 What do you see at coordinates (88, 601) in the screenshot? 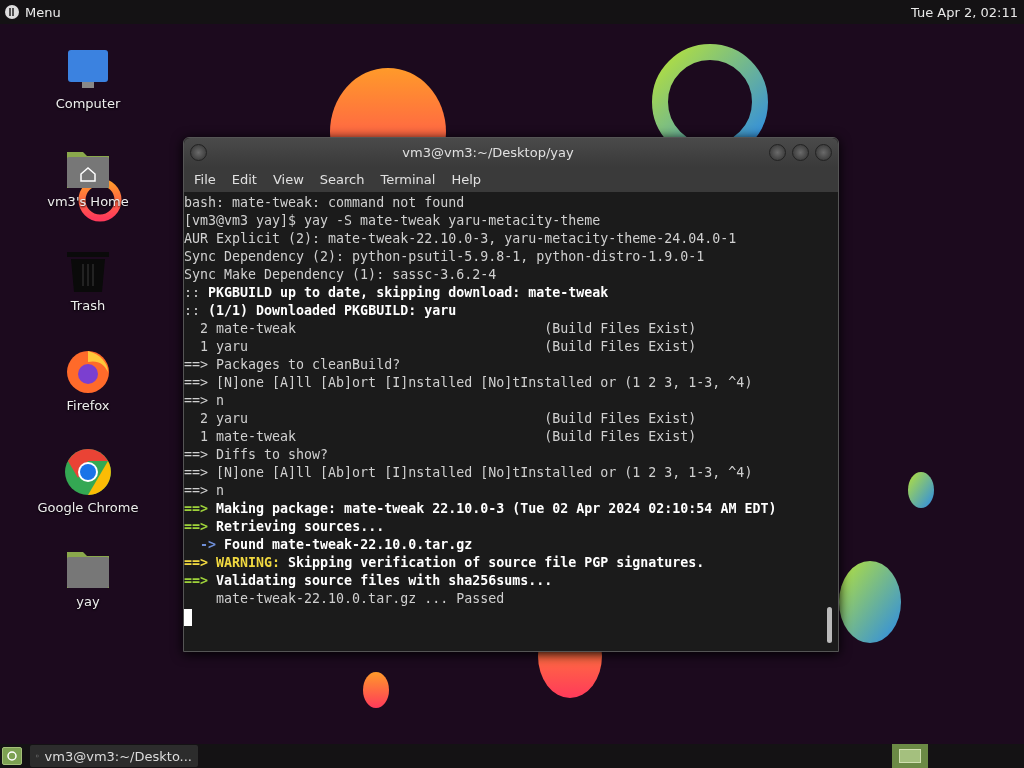
I see `desktop-icon-label: yay` at bounding box center [88, 601].